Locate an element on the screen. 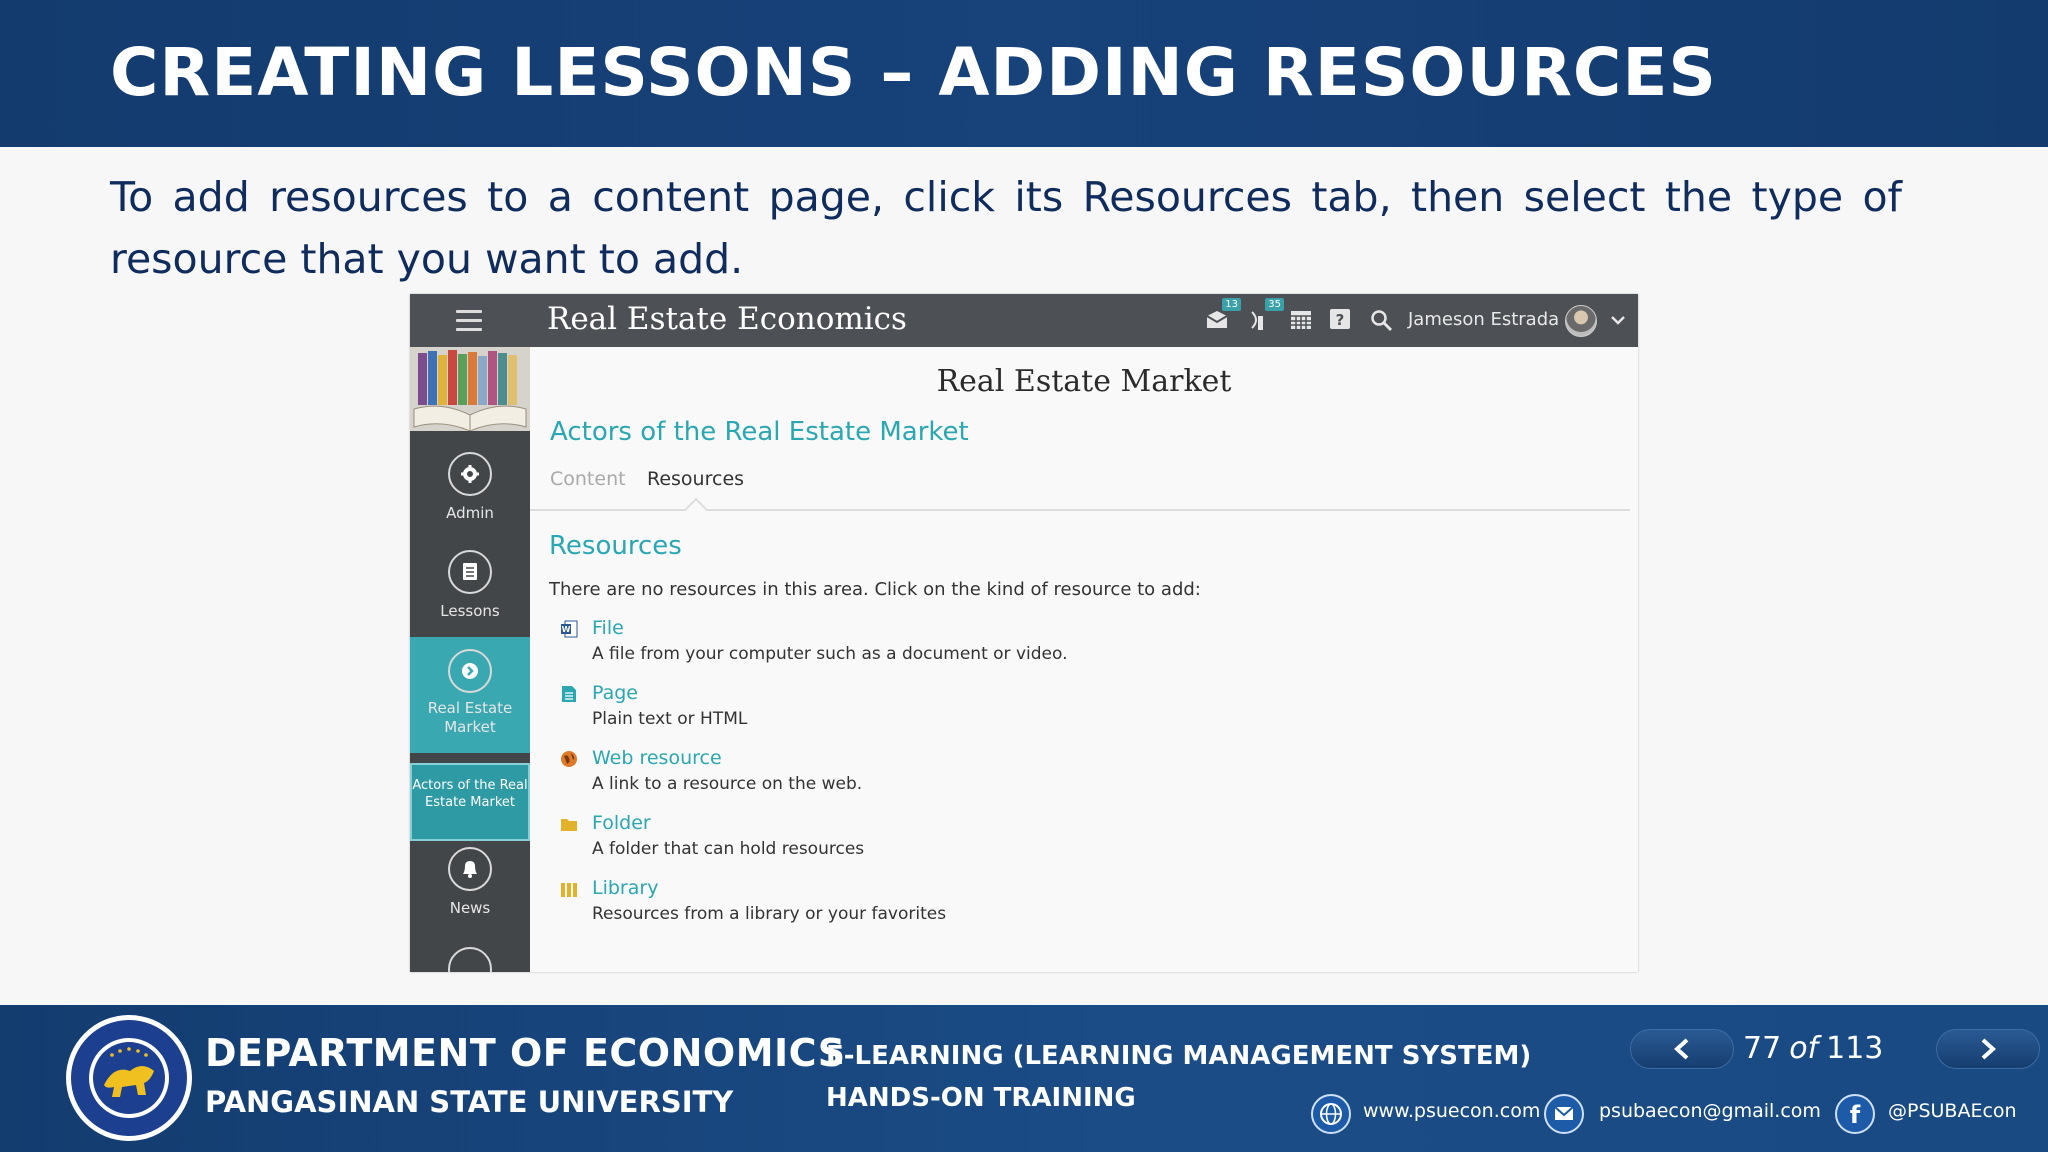 The height and width of the screenshot is (1152, 2048). nav-lessons: Lessons is located at coordinates (470, 585).